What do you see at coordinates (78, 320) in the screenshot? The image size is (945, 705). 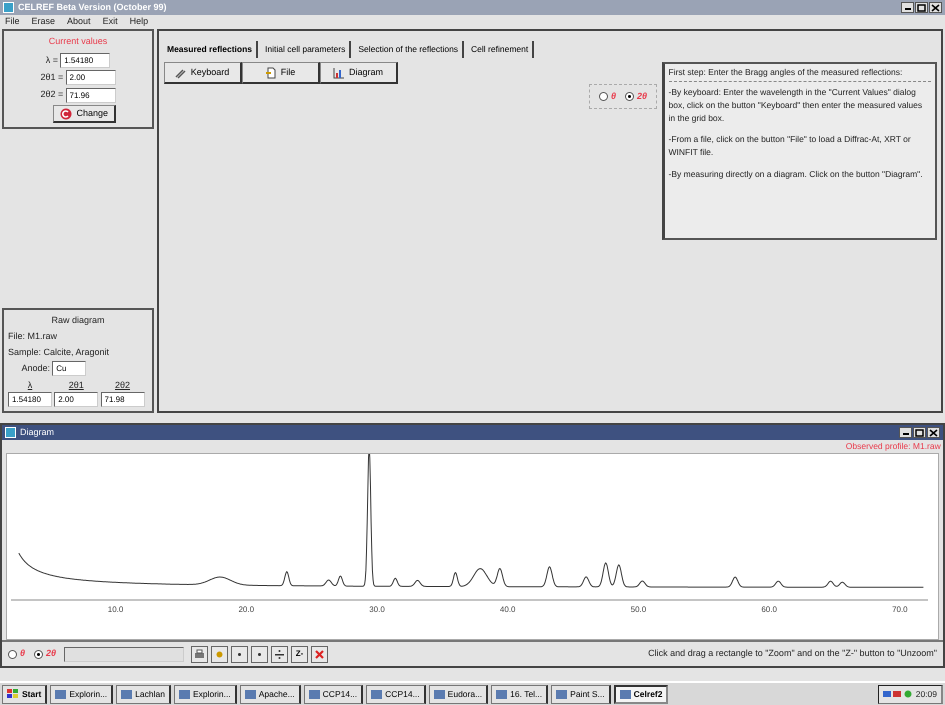 I see `panel-title: Raw diagram` at bounding box center [78, 320].